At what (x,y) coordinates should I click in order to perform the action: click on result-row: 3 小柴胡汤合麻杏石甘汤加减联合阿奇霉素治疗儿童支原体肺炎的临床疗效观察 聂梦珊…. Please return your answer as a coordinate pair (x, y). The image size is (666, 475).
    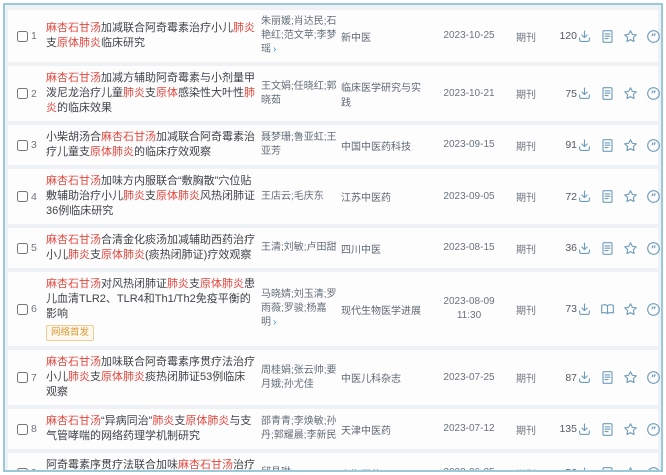
    Looking at the image, I should click on (334, 145).